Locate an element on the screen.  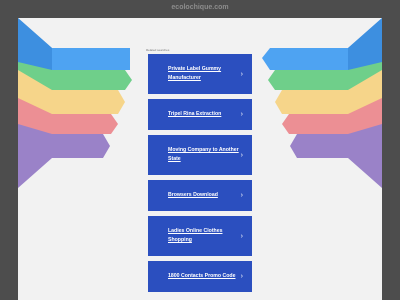
search-link-tripel-rina: Tripel Rina Extraction › is located at coordinates (200, 114).